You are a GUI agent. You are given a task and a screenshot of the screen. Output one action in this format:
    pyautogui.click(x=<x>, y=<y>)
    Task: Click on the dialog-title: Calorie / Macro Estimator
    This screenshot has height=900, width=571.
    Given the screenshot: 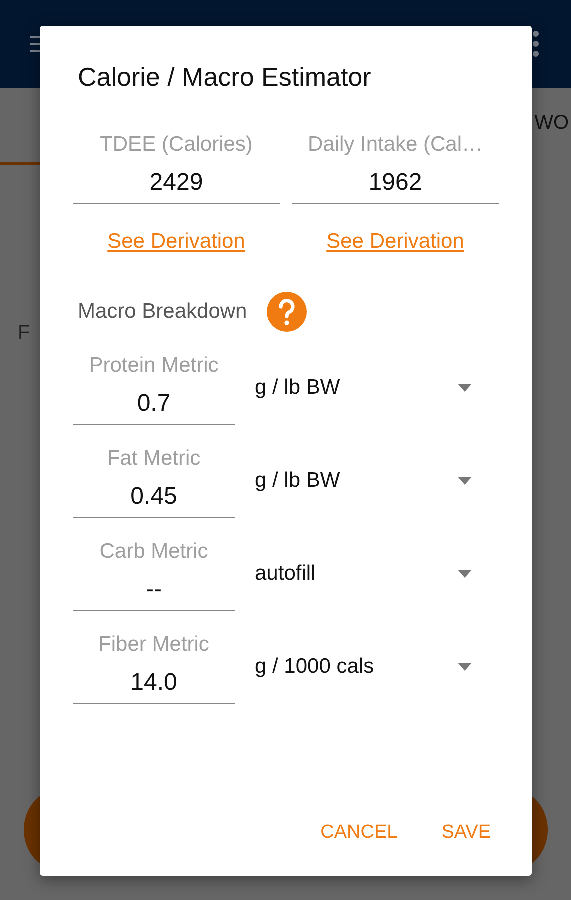 What is the action you would take?
    pyautogui.click(x=225, y=77)
    